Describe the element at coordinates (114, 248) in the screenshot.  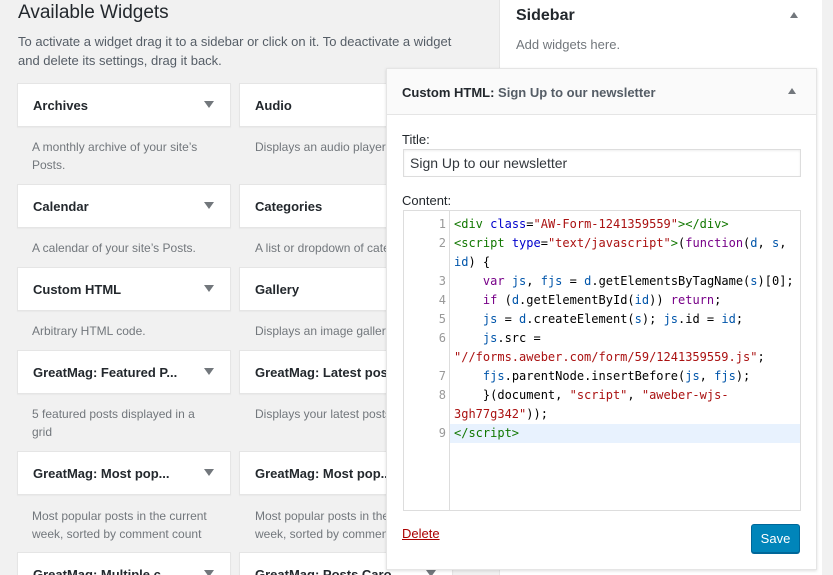
I see `widget-description: A calendar of your site’s Posts.` at that location.